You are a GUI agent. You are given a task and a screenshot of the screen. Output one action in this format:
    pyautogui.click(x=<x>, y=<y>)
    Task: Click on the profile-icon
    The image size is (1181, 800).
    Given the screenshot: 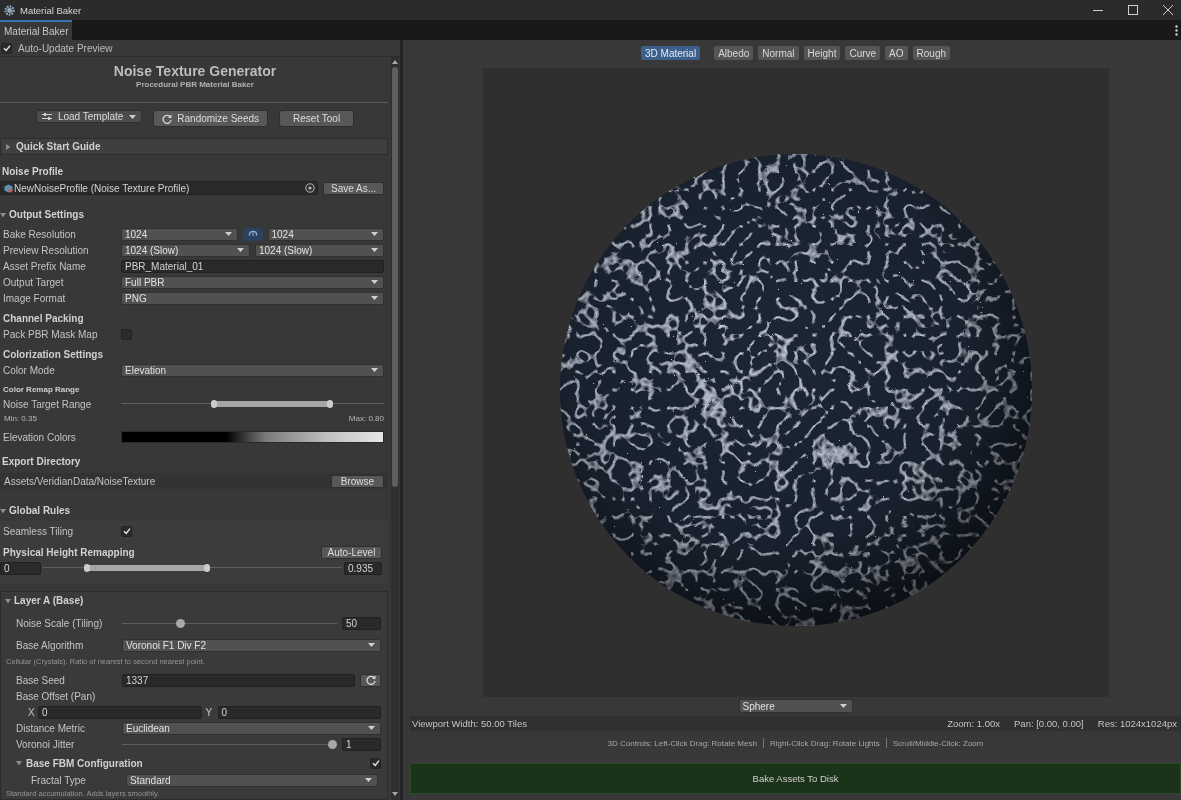 What is the action you would take?
    pyautogui.click(x=8, y=188)
    